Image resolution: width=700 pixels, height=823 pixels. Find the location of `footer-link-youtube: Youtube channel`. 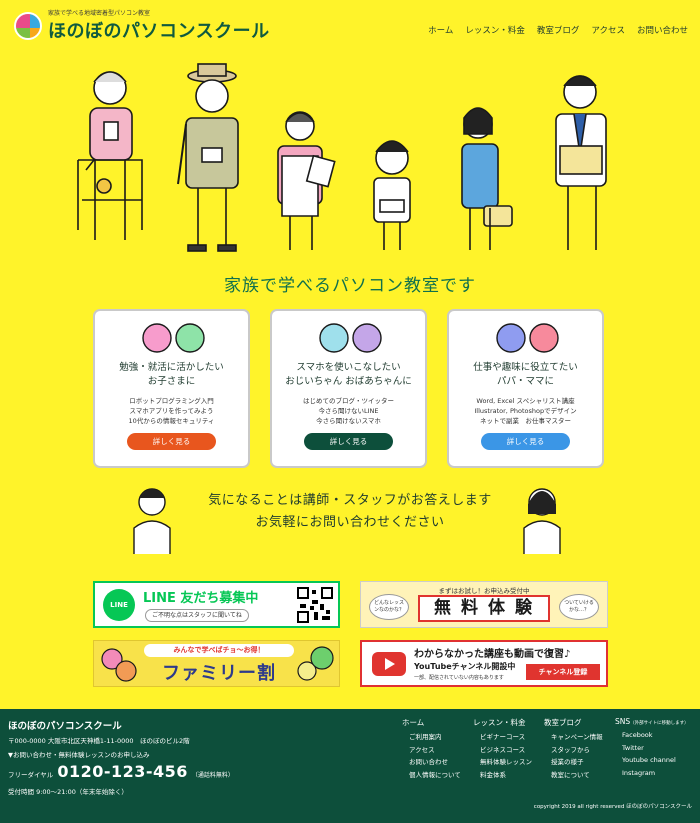

footer-link-youtube: Youtube channel is located at coordinates (652, 760).